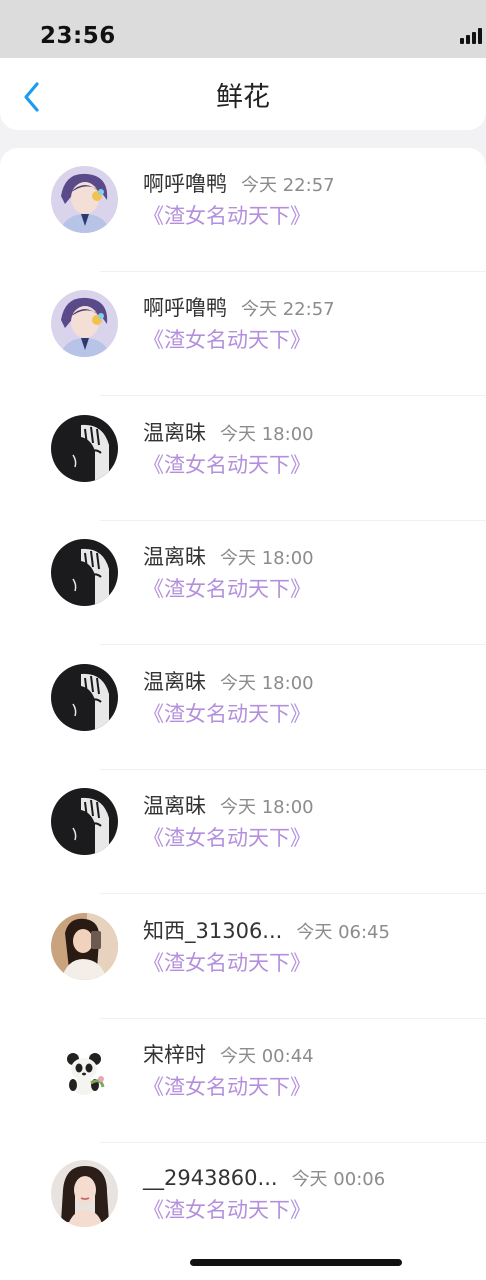 Image resolution: width=486 pixels, height=1280 pixels. What do you see at coordinates (266, 932) in the screenshot?
I see `sender-name: 知西_31306... 今天 06:45` at bounding box center [266, 932].